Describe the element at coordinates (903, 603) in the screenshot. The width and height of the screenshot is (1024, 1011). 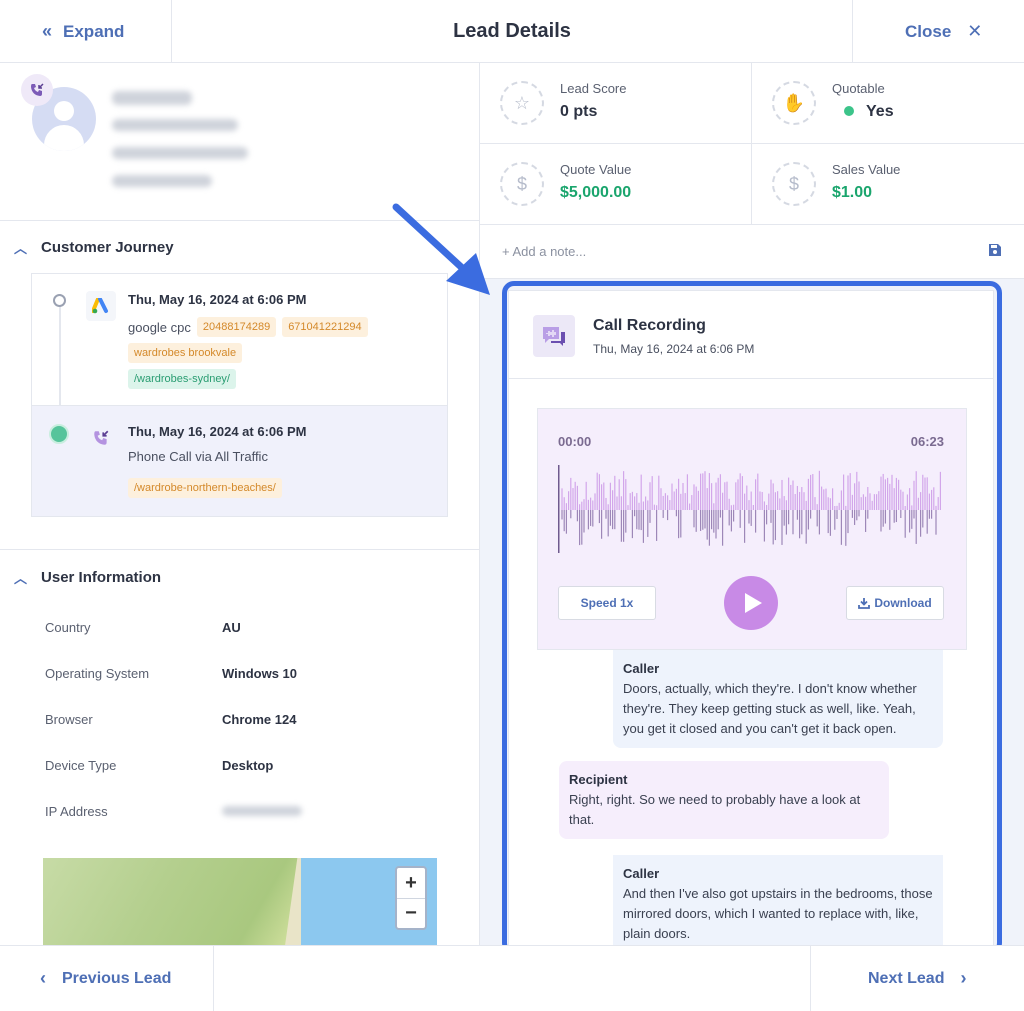
I see `download-label: Download` at that location.